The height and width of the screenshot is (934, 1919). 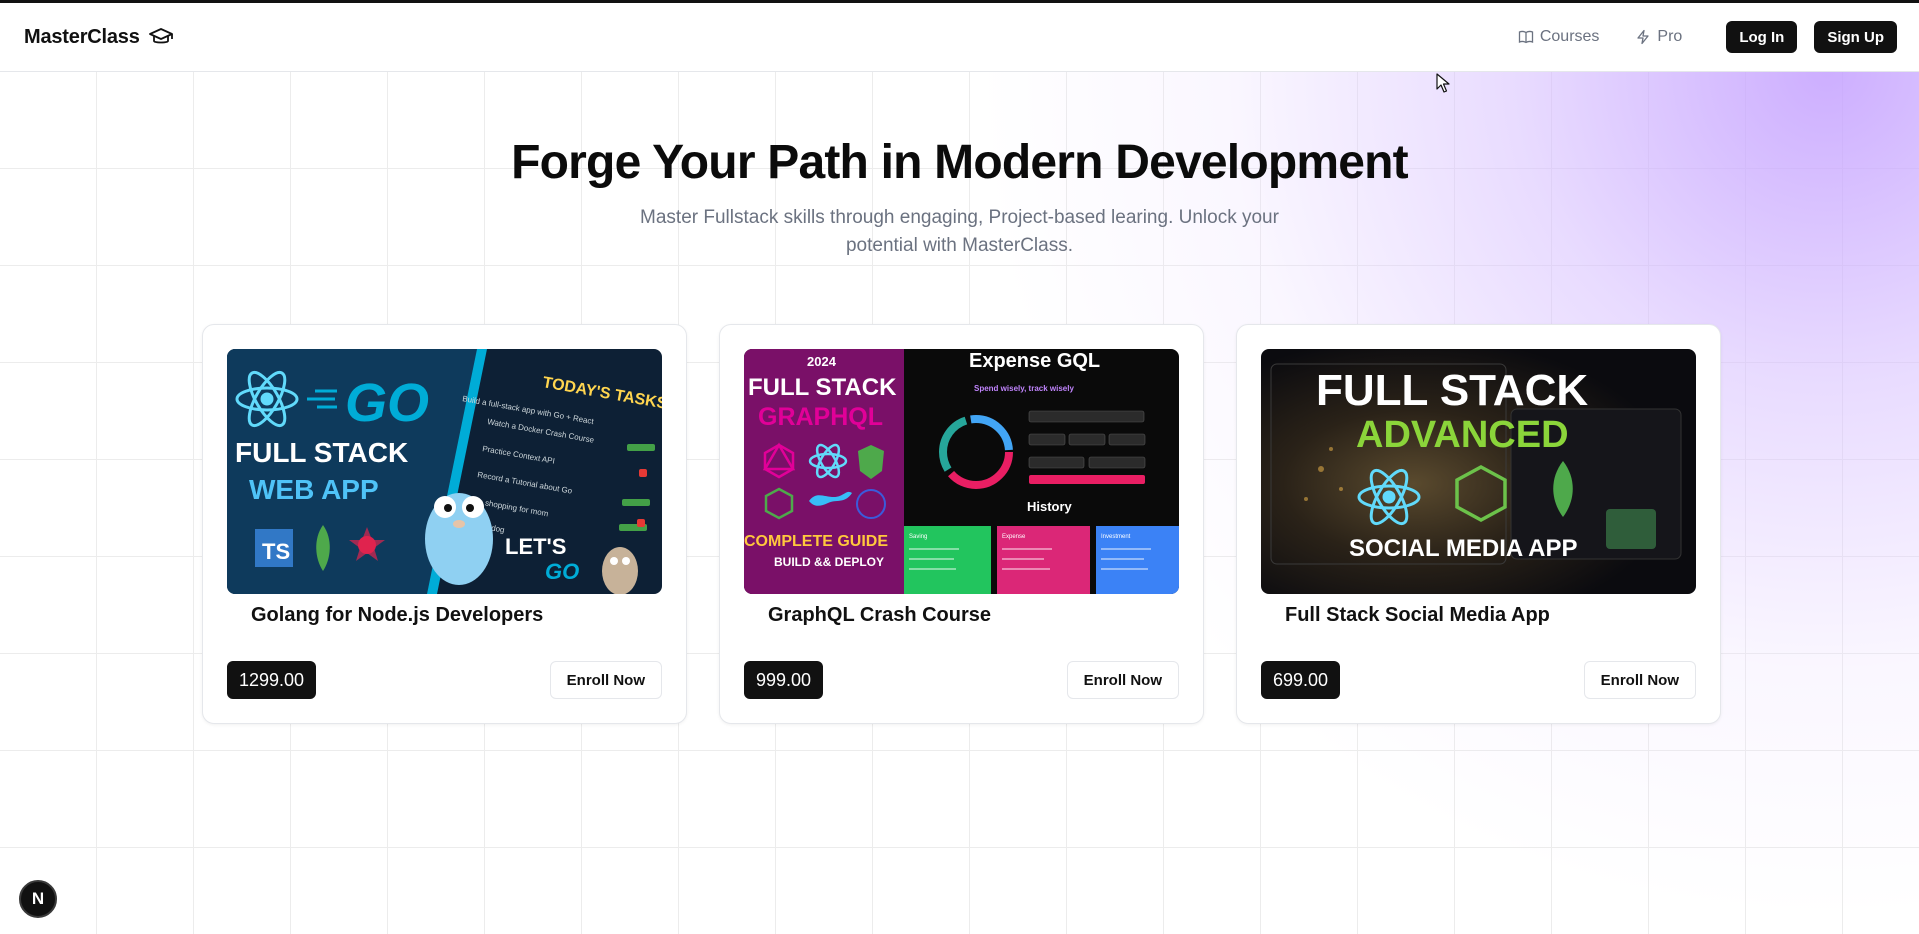 What do you see at coordinates (880, 615) in the screenshot?
I see `course-title: GraphQL Crash Course` at bounding box center [880, 615].